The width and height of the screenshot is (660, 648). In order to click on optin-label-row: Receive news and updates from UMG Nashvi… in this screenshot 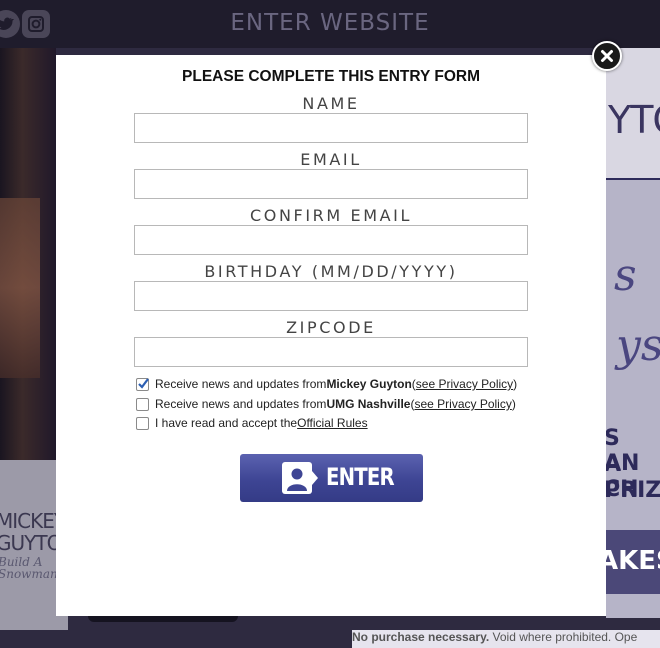, I will do `click(326, 404)`.